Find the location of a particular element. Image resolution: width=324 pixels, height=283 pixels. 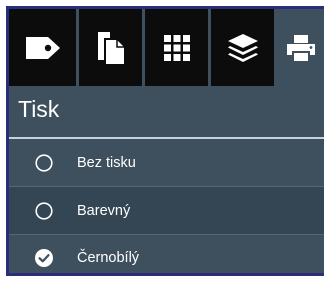

tab-layers is located at coordinates (242, 47).